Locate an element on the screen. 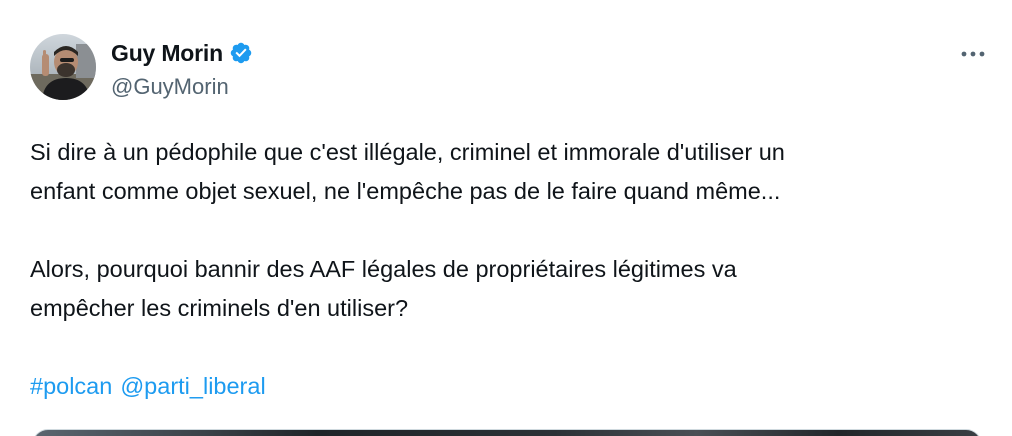  tweet-links: #polcan @parti_liberal is located at coordinates (505, 386).